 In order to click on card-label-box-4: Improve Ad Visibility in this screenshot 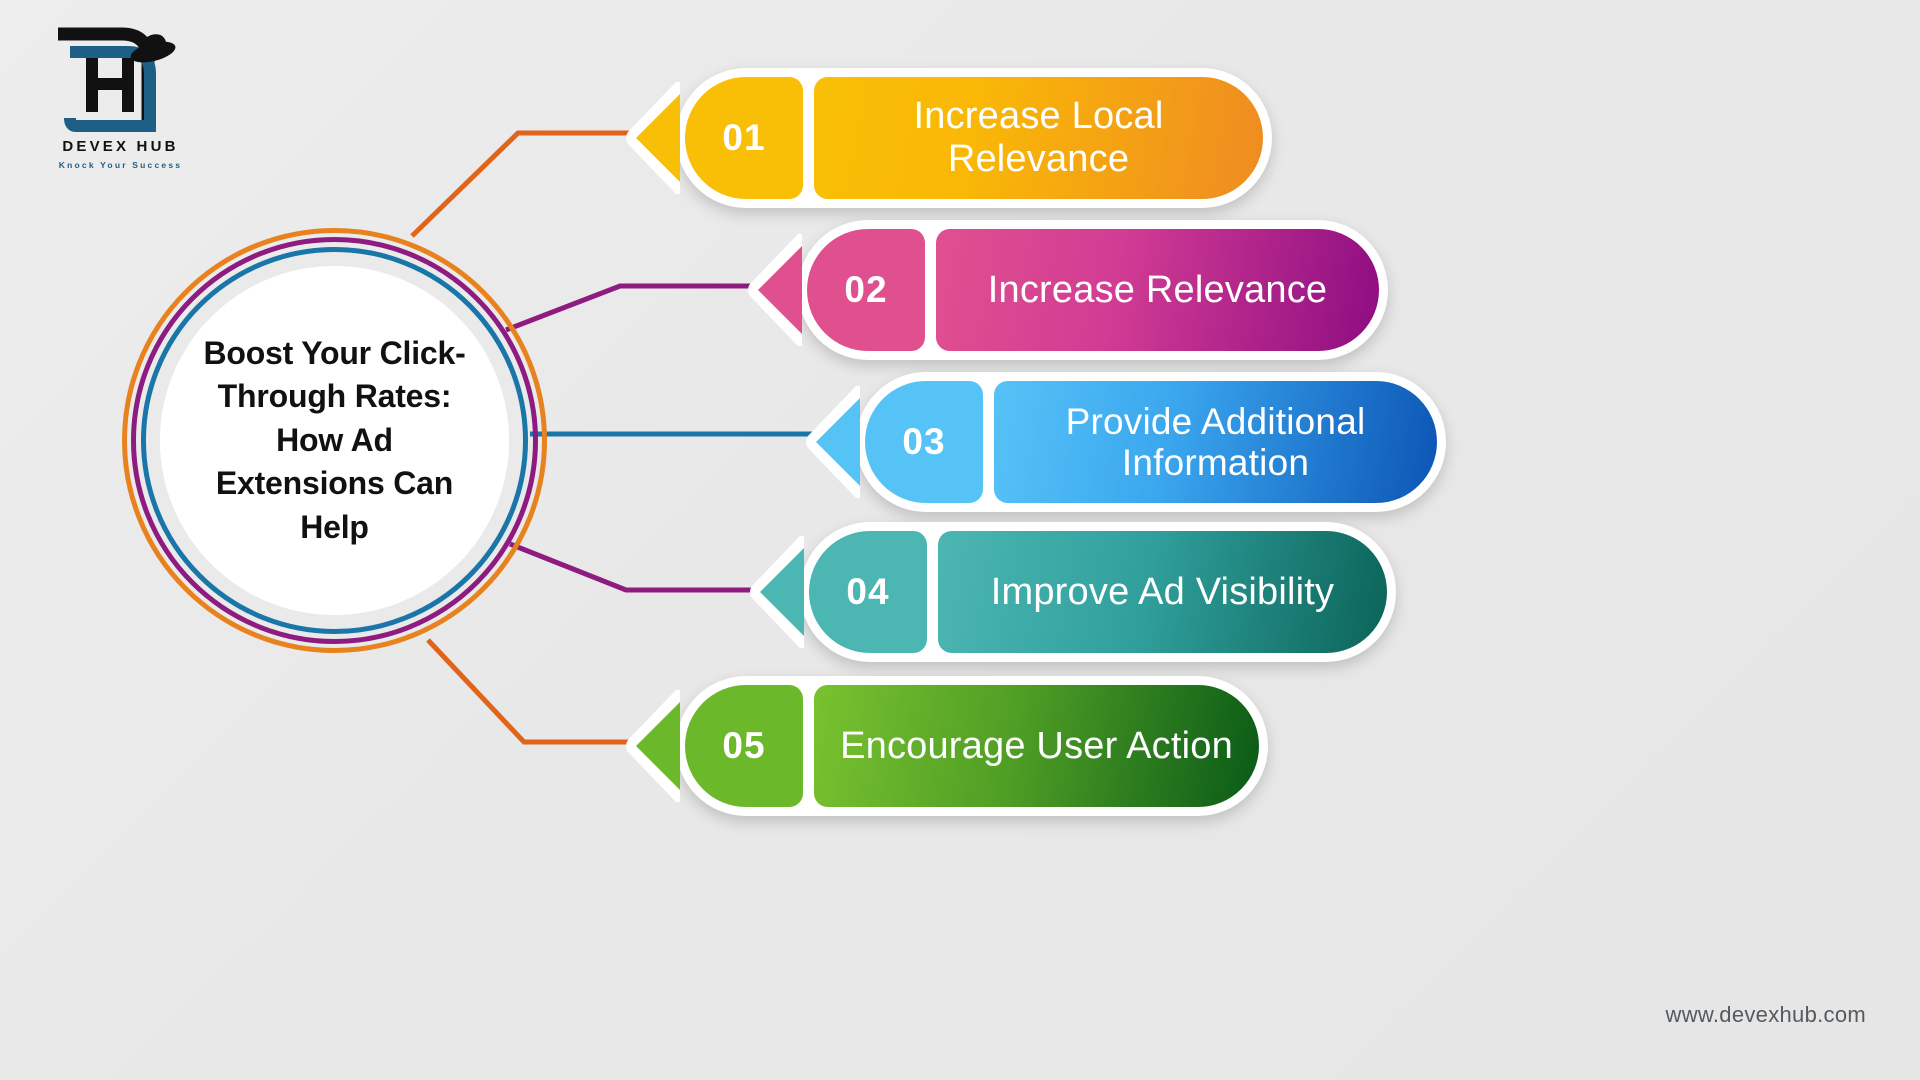, I will do `click(1162, 592)`.